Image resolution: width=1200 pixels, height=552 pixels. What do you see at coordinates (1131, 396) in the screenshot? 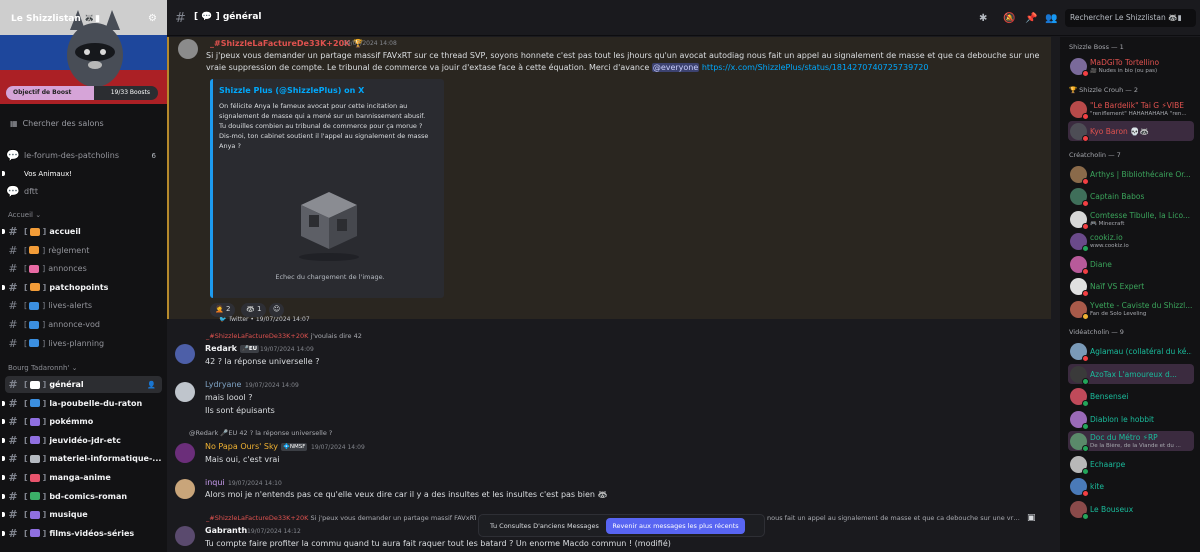
I see `member-item: Bensensei` at bounding box center [1131, 396].